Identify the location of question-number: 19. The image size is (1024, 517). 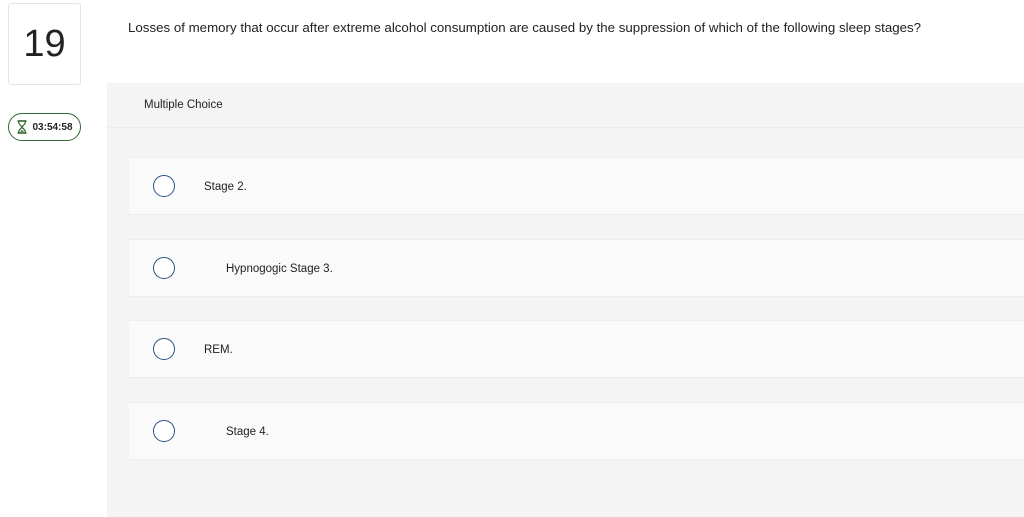
(44, 43).